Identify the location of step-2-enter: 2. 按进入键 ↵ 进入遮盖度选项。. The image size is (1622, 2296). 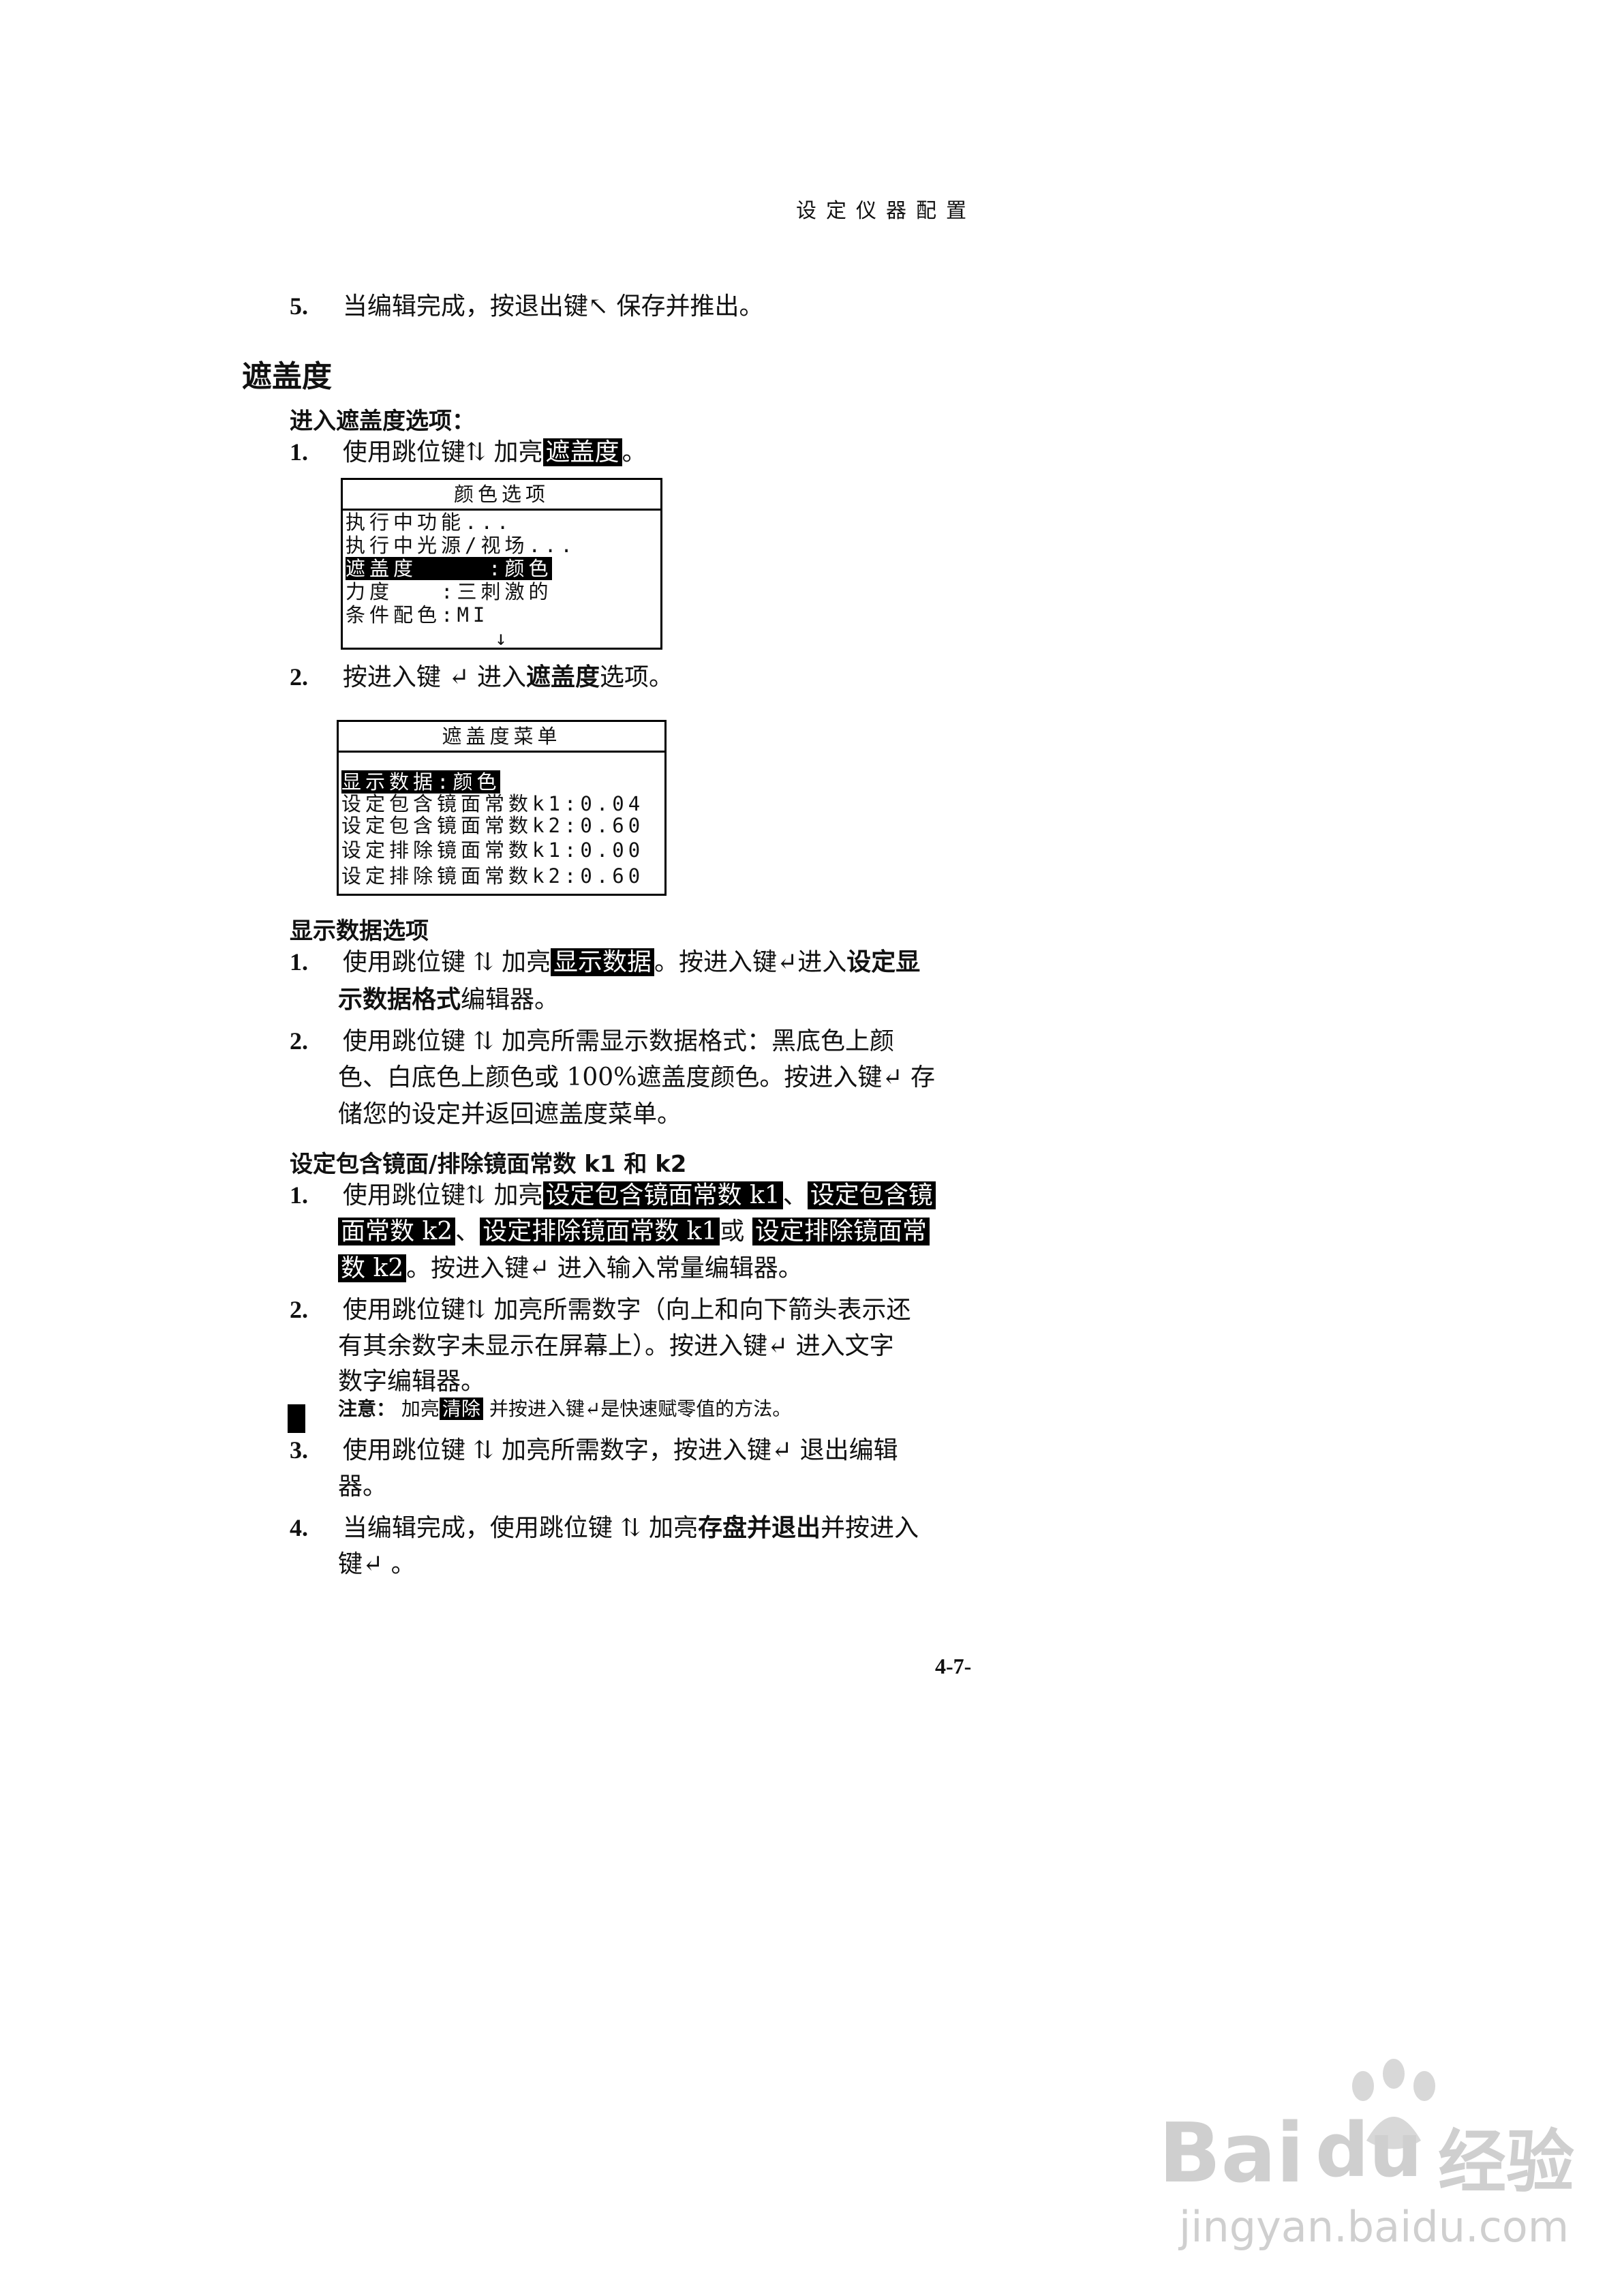
(481, 677).